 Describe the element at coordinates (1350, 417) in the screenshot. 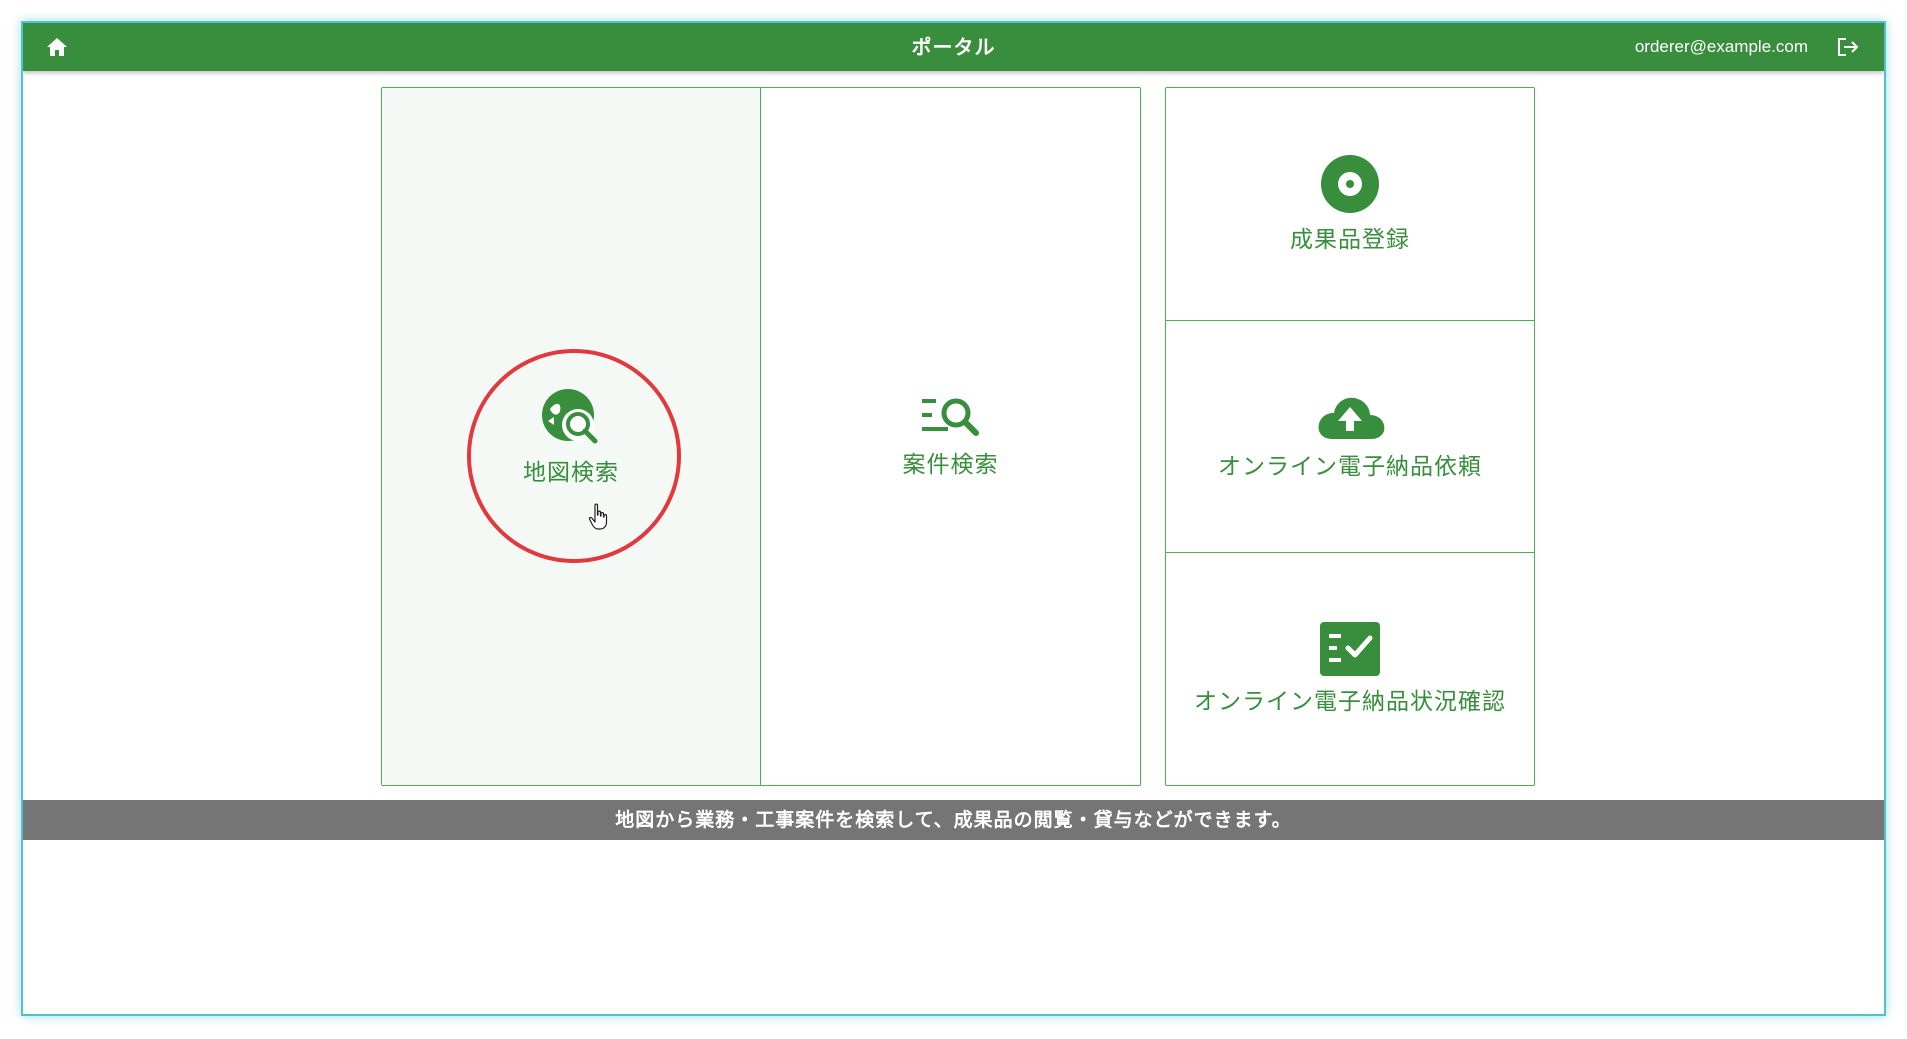

I see `cloud-upload-icon` at that location.